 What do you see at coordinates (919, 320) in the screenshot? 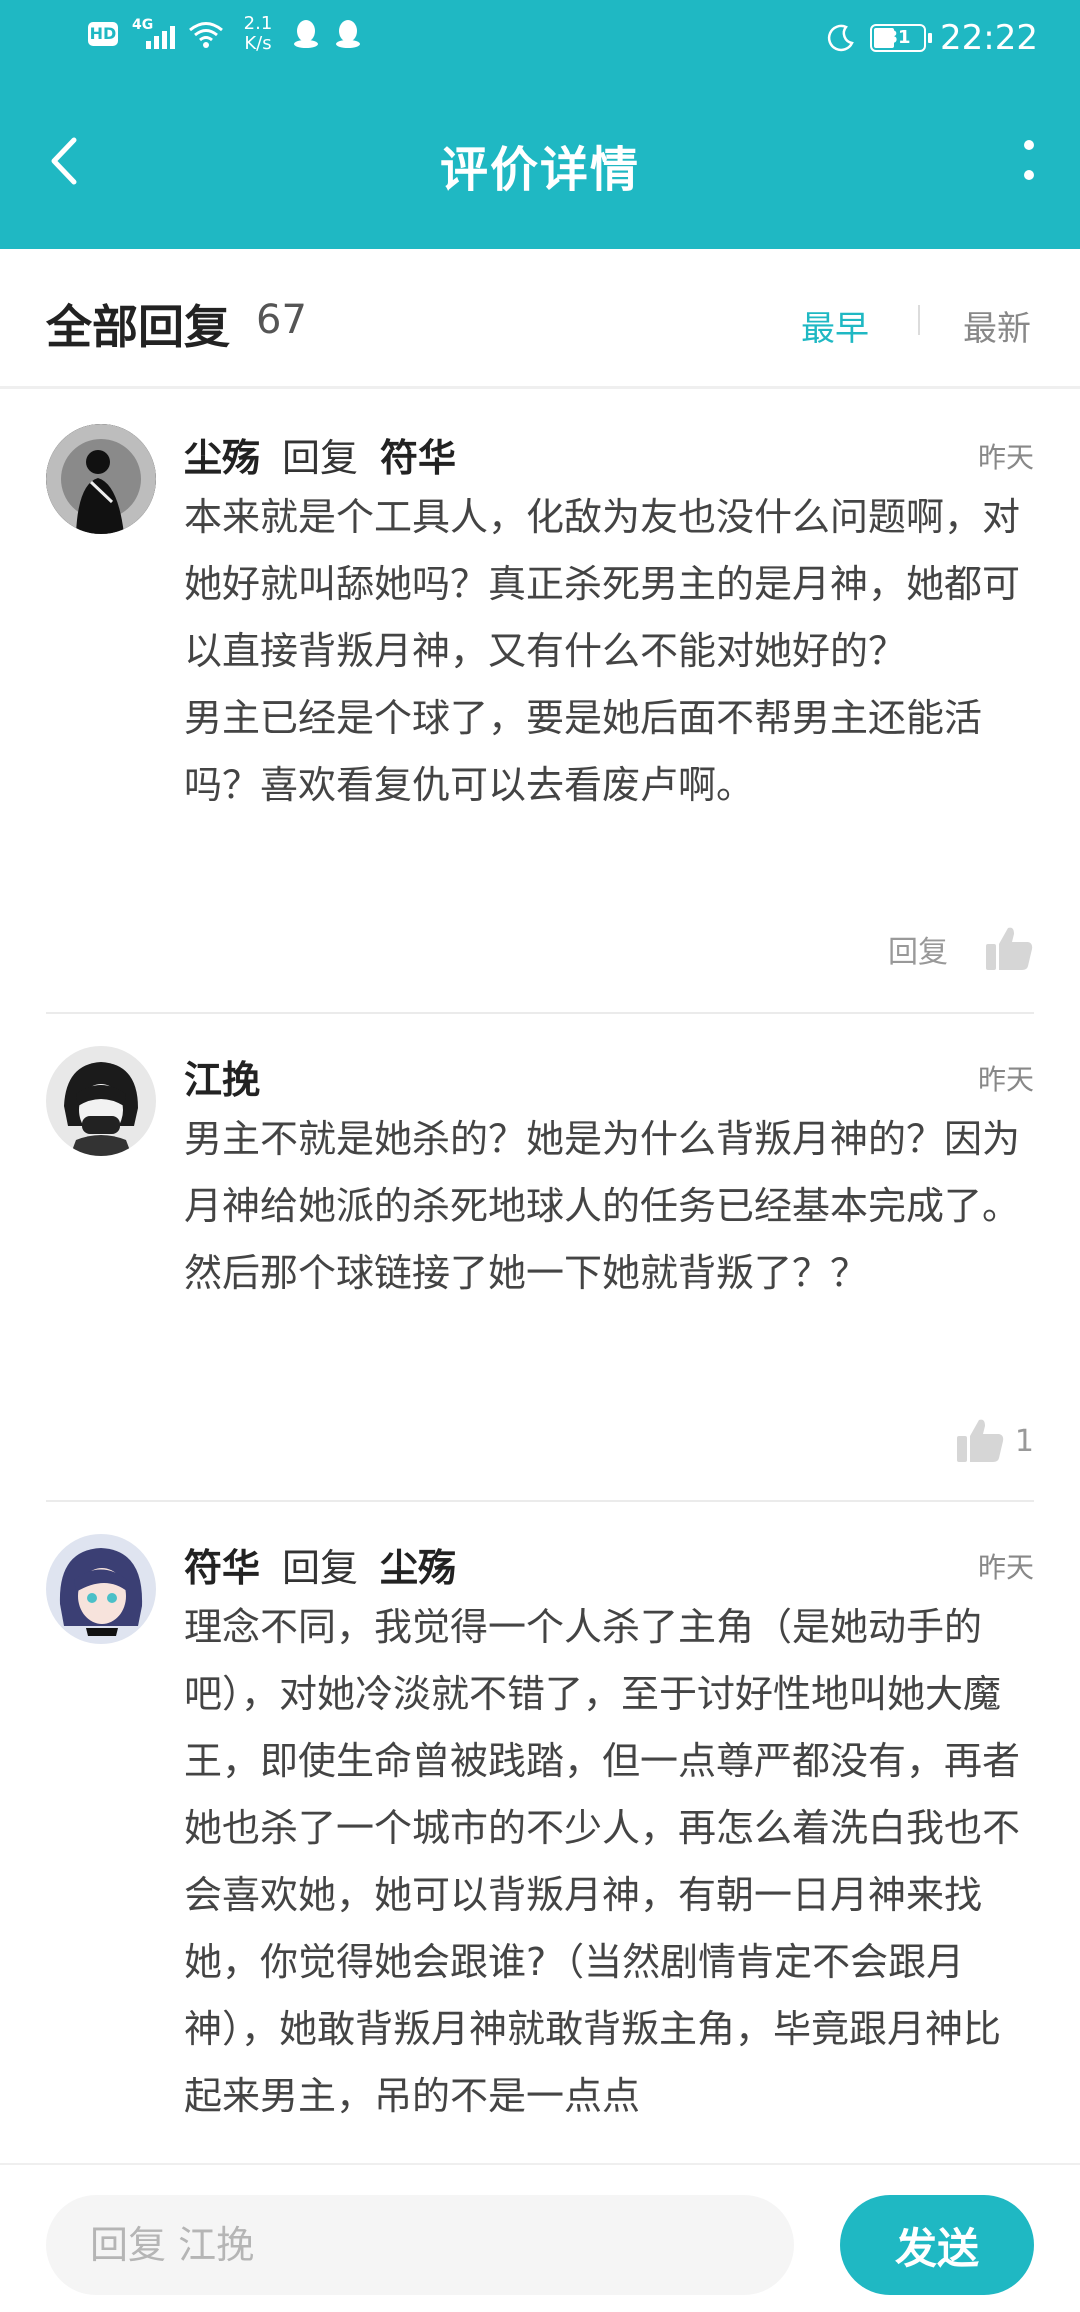
I see `sort-divider` at bounding box center [919, 320].